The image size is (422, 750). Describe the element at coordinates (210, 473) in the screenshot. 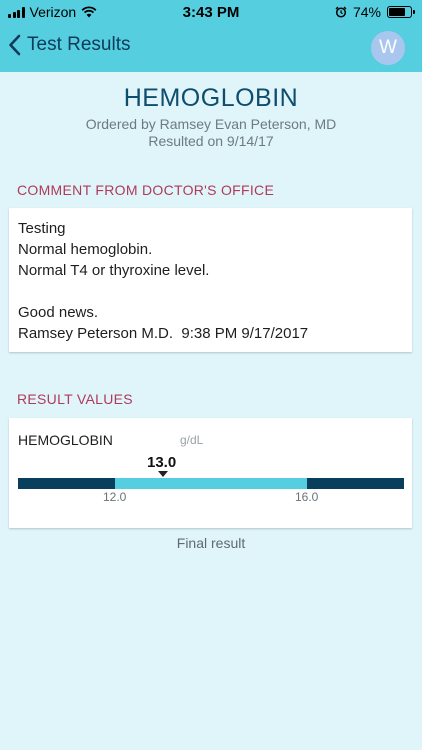

I see `result-card: HEMOGLOBIN g/dL 13.0 12.0 16.0` at that location.